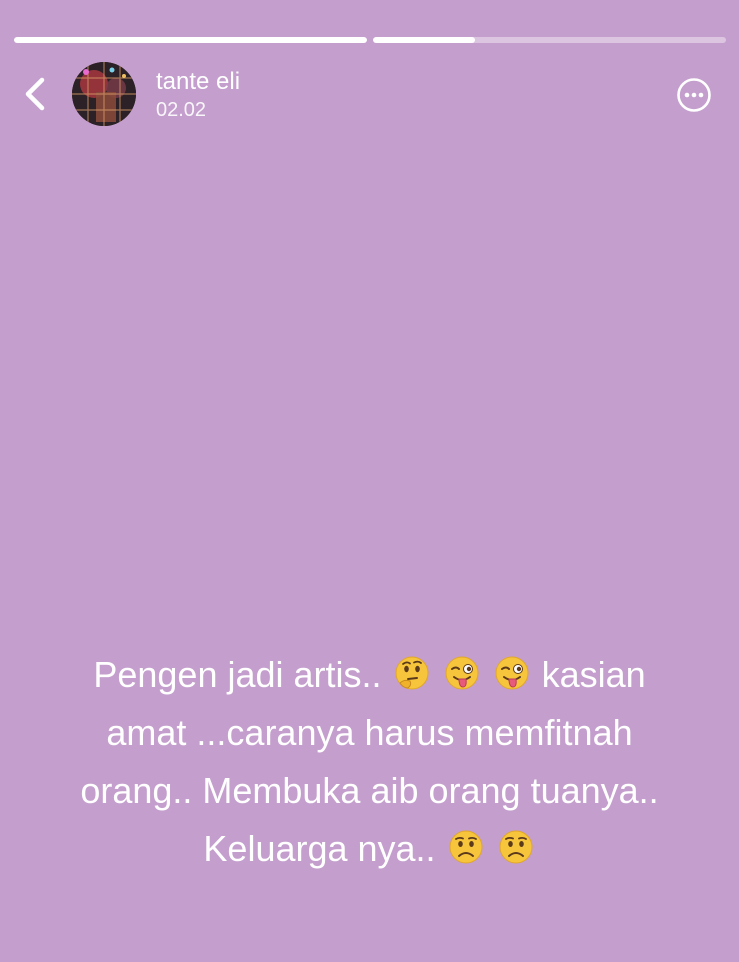 Image resolution: width=739 pixels, height=962 pixels. Describe the element at coordinates (369, 95) in the screenshot. I see `story-header: tante eli 02.02` at that location.